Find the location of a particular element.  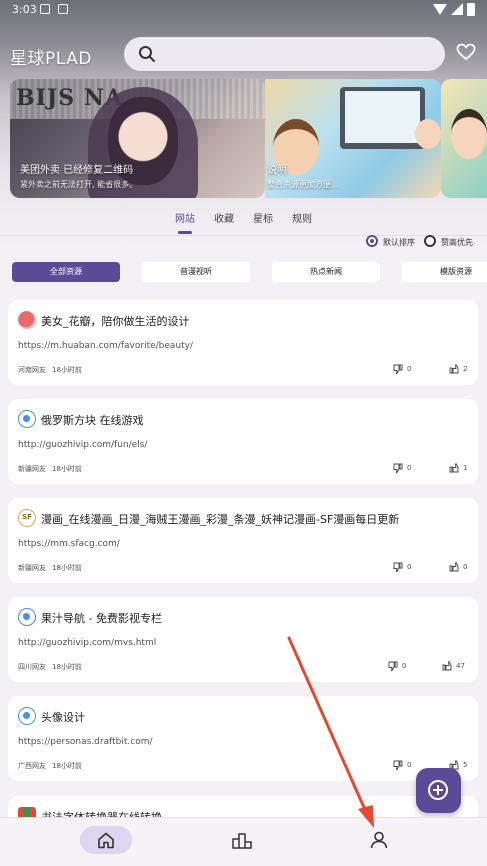

like-button: 2 is located at coordinates (458, 369).